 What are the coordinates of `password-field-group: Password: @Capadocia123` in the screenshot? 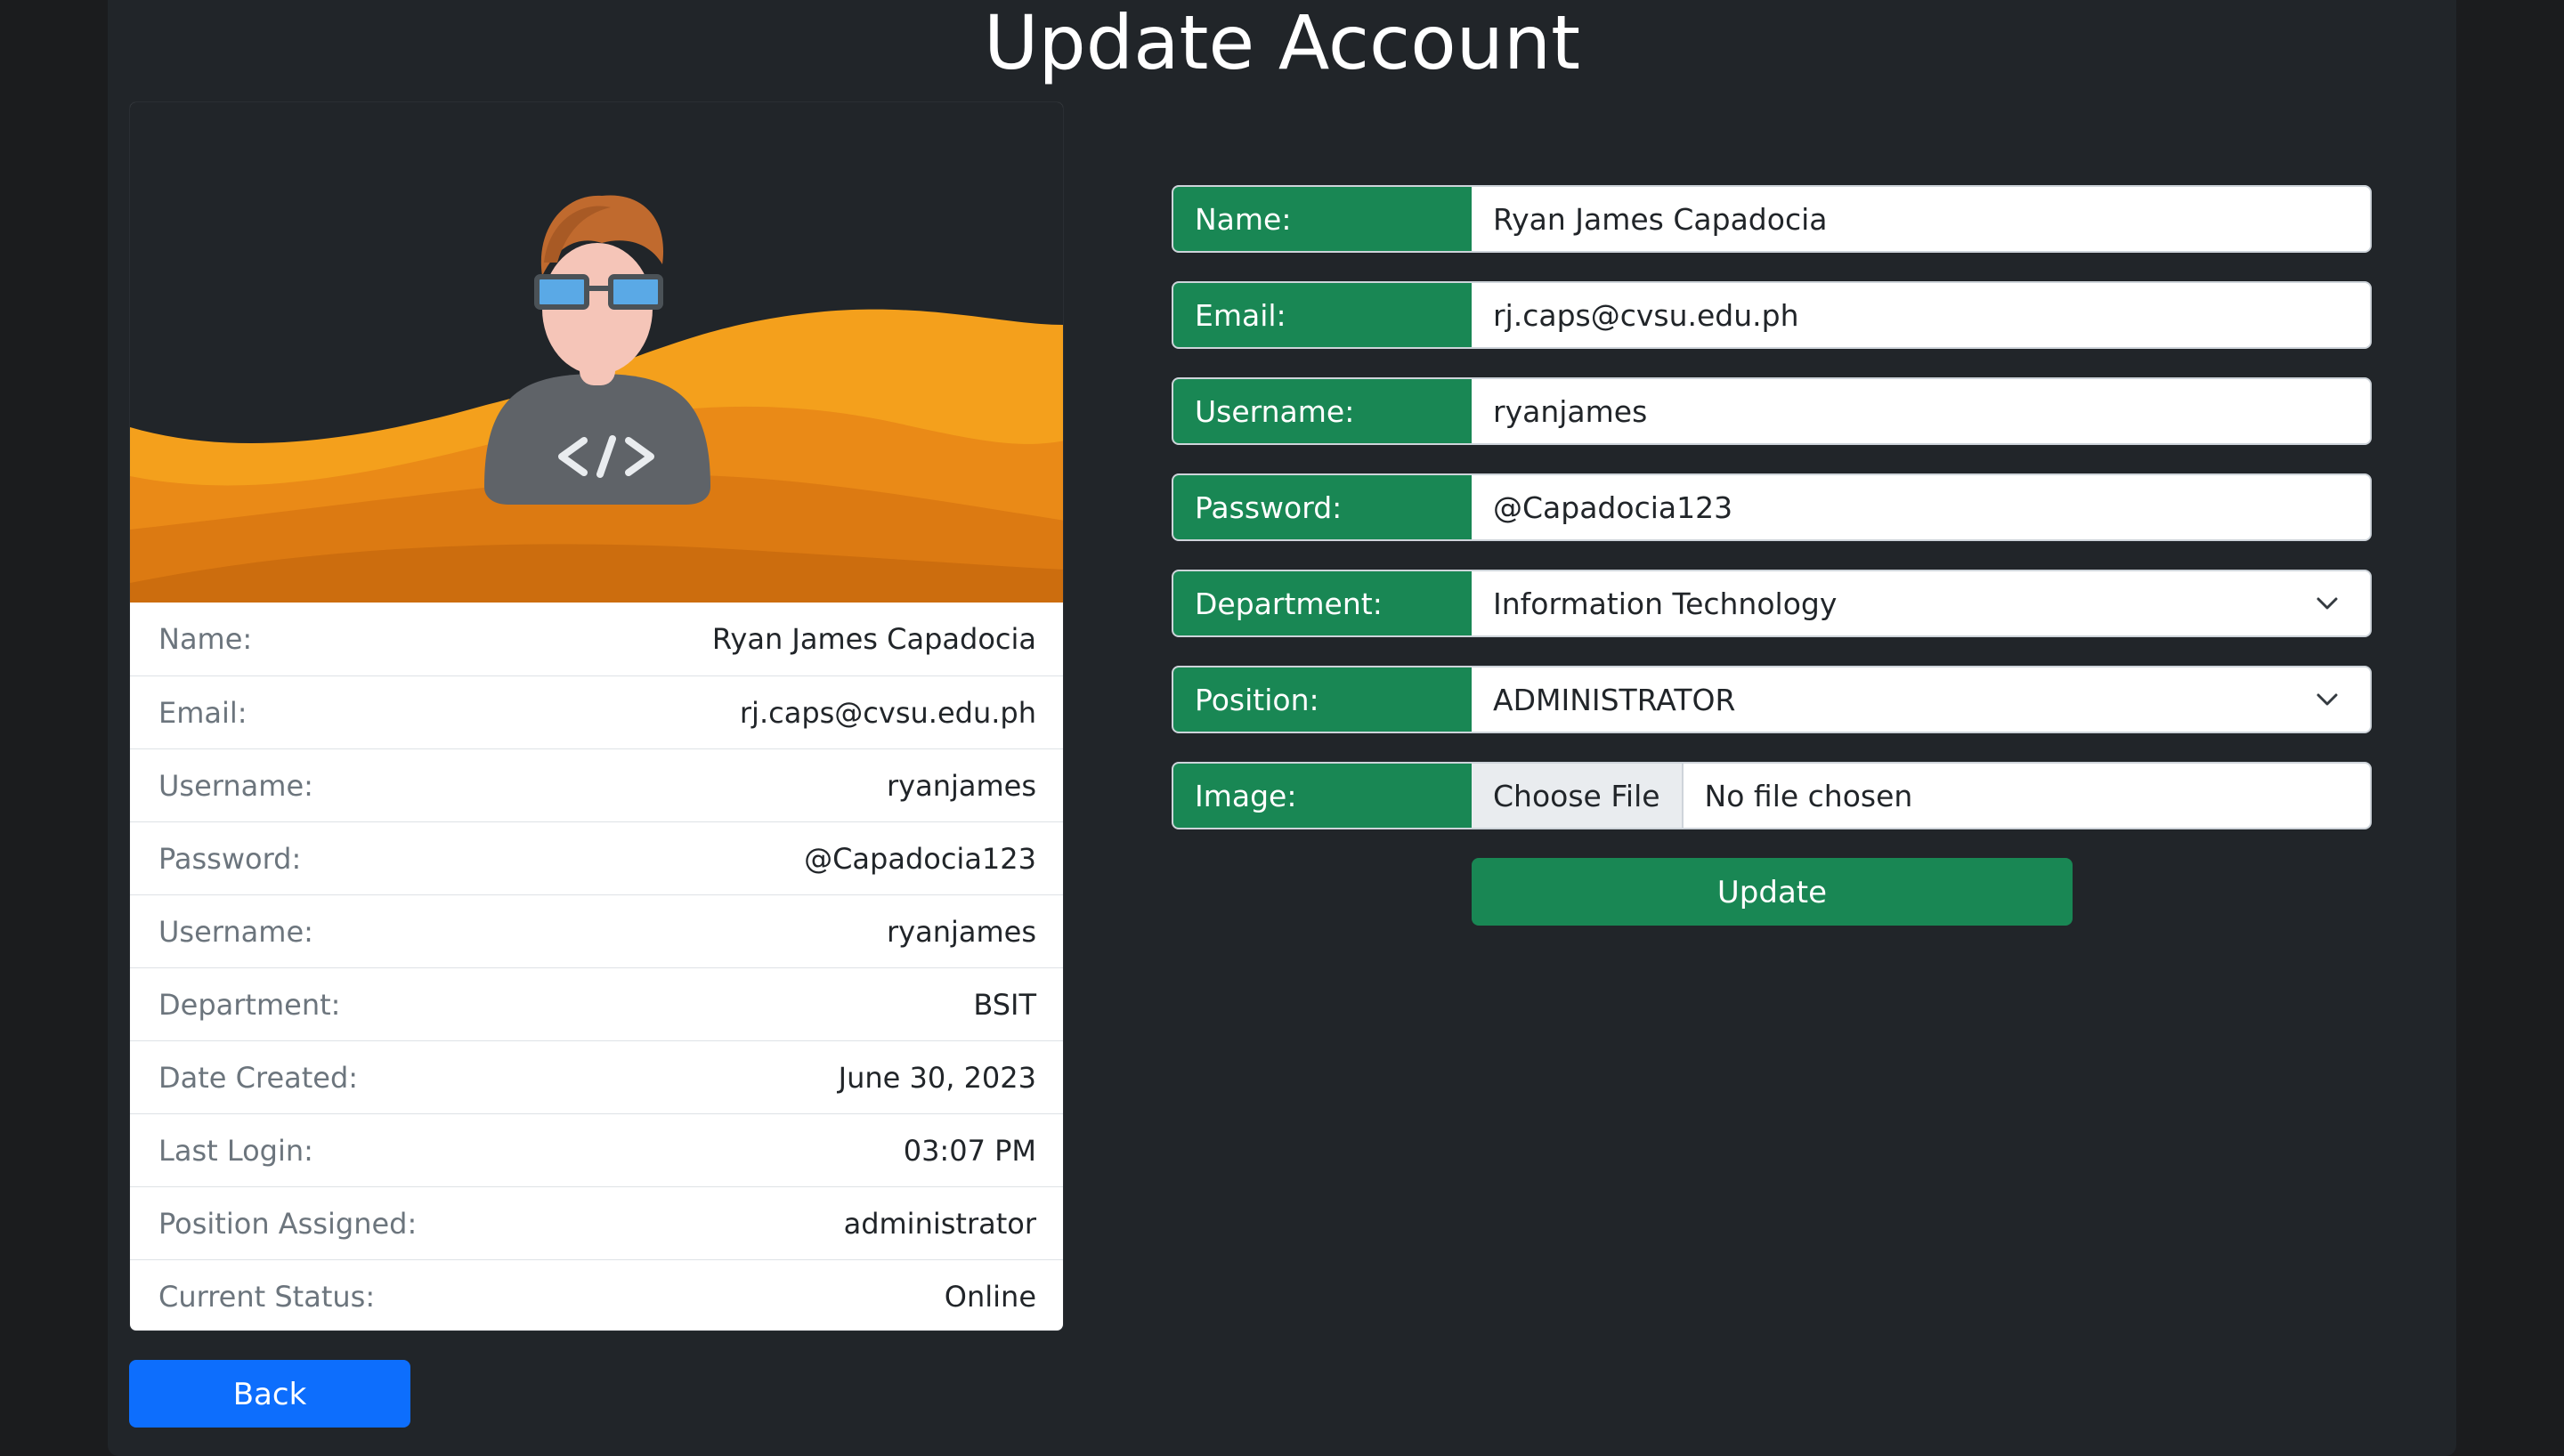 It's located at (1772, 507).